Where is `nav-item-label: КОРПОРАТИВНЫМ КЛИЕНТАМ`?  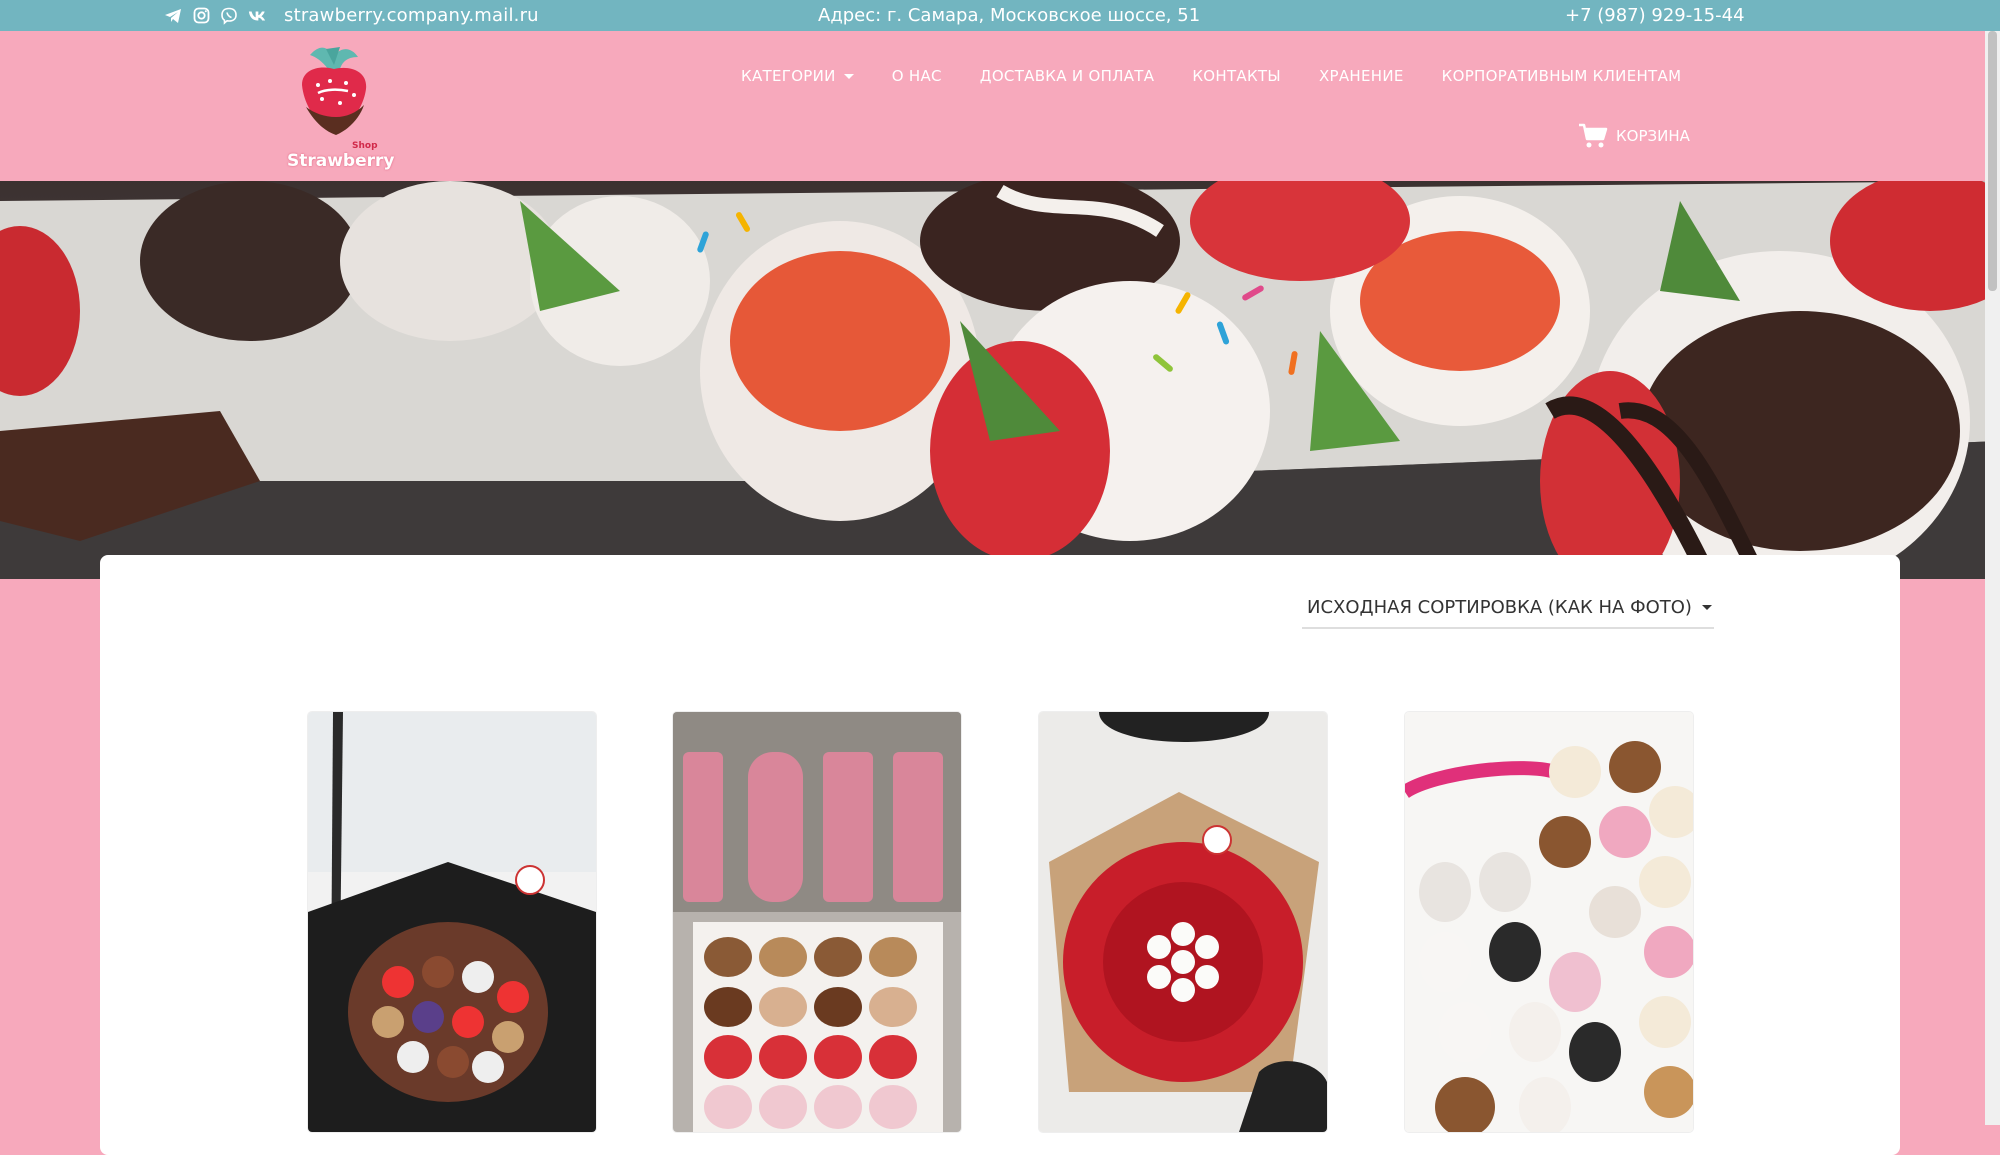 nav-item-label: КОРПОРАТИВНЫМ КЛИЕНТАМ is located at coordinates (1561, 76).